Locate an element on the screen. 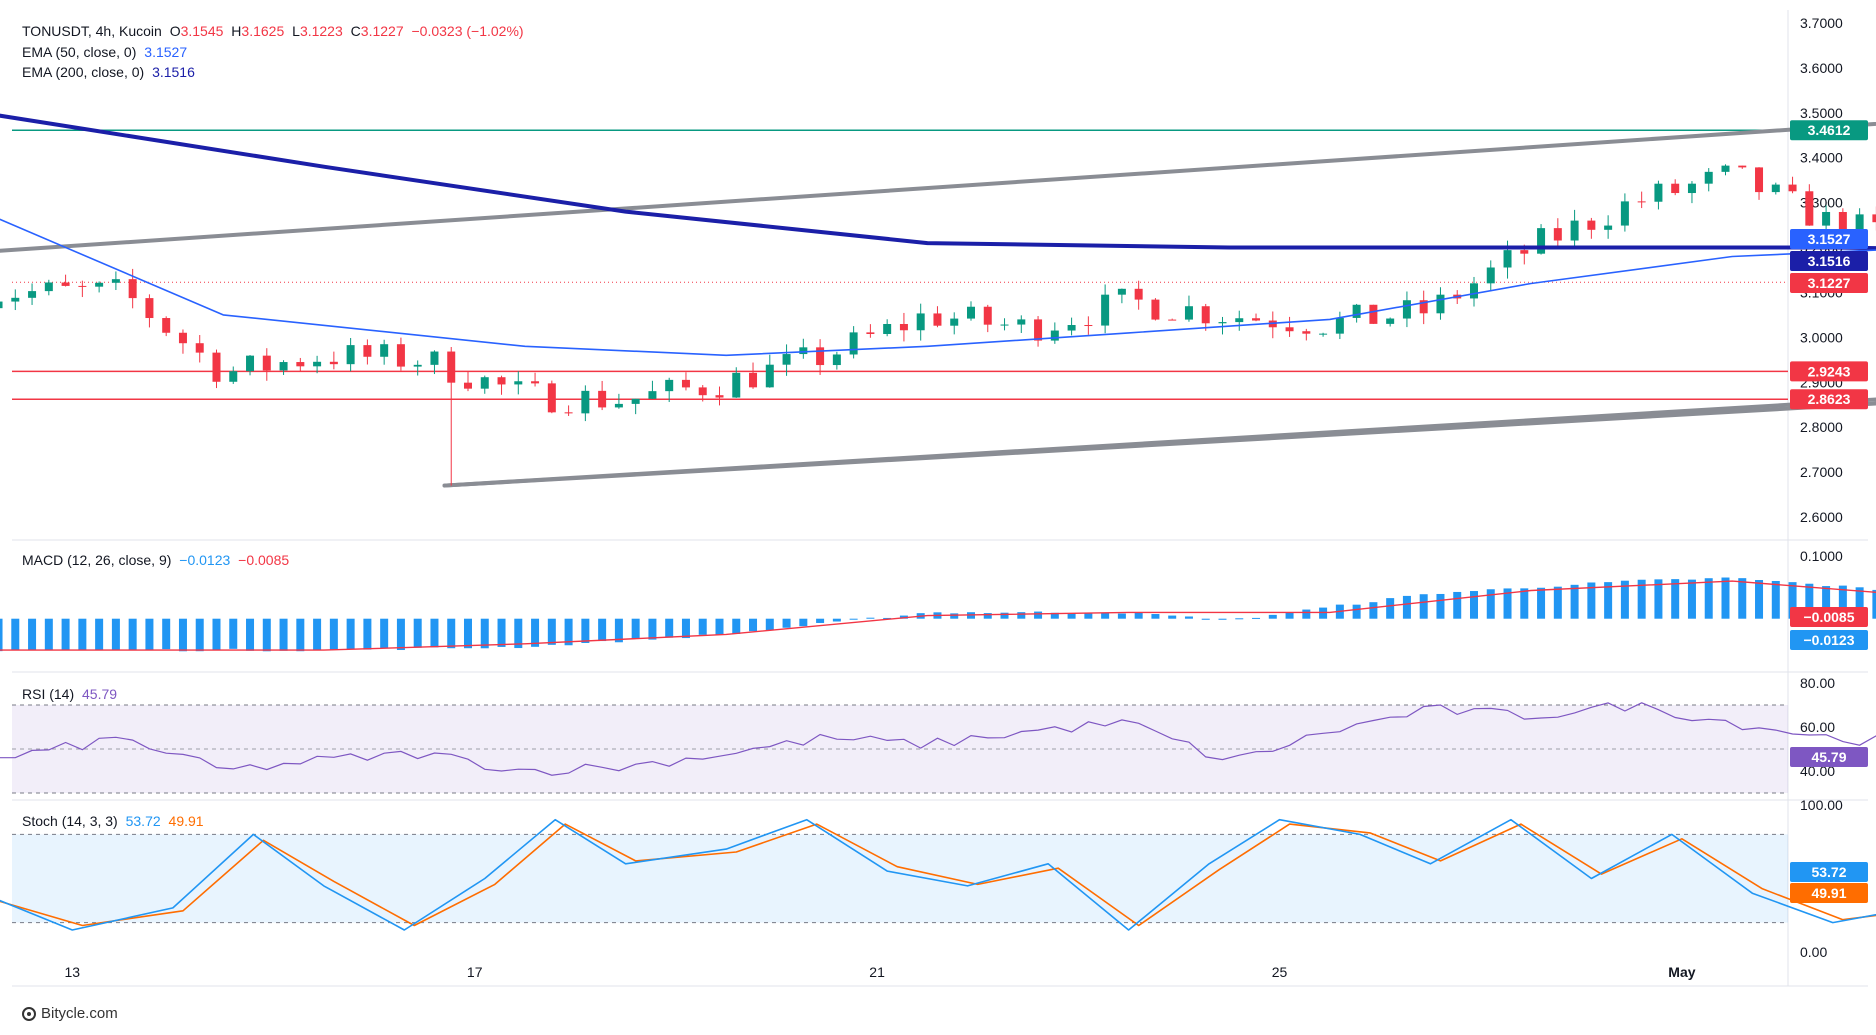 This screenshot has height=1035, width=1876. bitycle-logo-icon is located at coordinates (29, 1013).